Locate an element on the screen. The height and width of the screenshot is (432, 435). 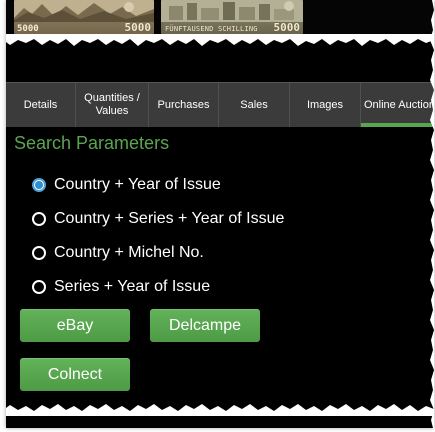
radio-label: Country + Series + Year of Issue is located at coordinates (169, 218).